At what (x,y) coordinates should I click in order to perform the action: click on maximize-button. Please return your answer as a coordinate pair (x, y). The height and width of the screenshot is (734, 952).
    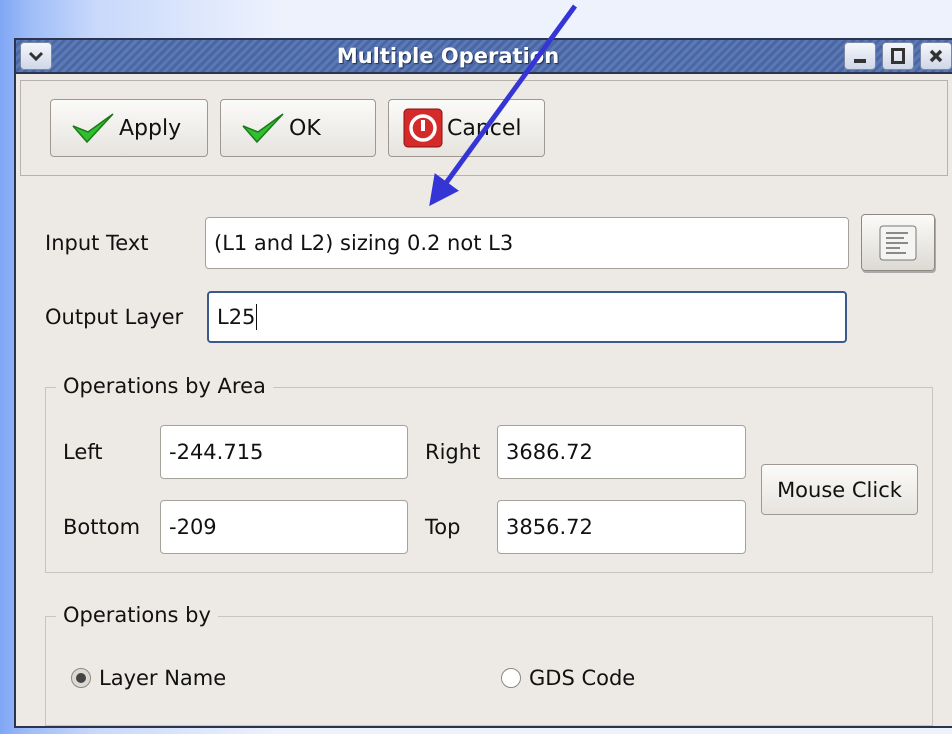
    Looking at the image, I should click on (898, 56).